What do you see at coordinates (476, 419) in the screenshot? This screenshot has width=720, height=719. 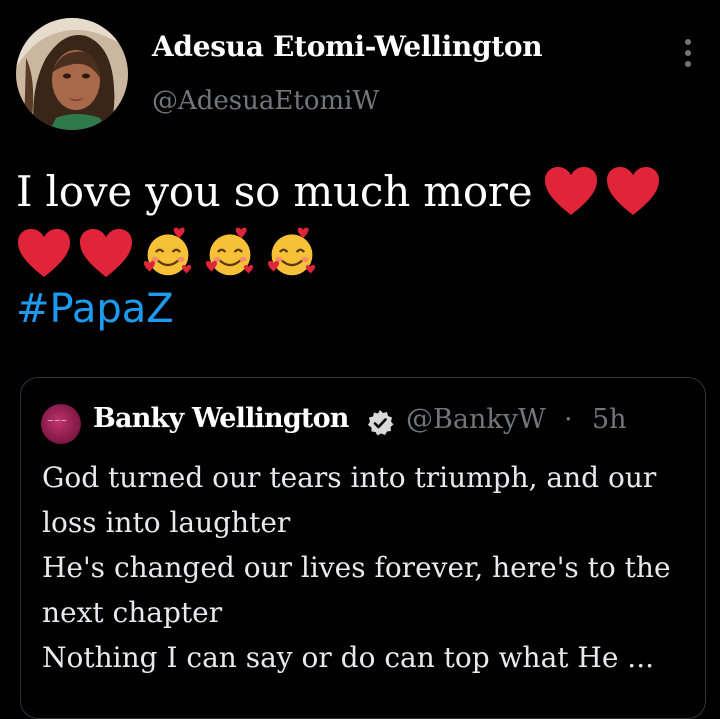 I see `quoted-author-handle: @BankyW` at bounding box center [476, 419].